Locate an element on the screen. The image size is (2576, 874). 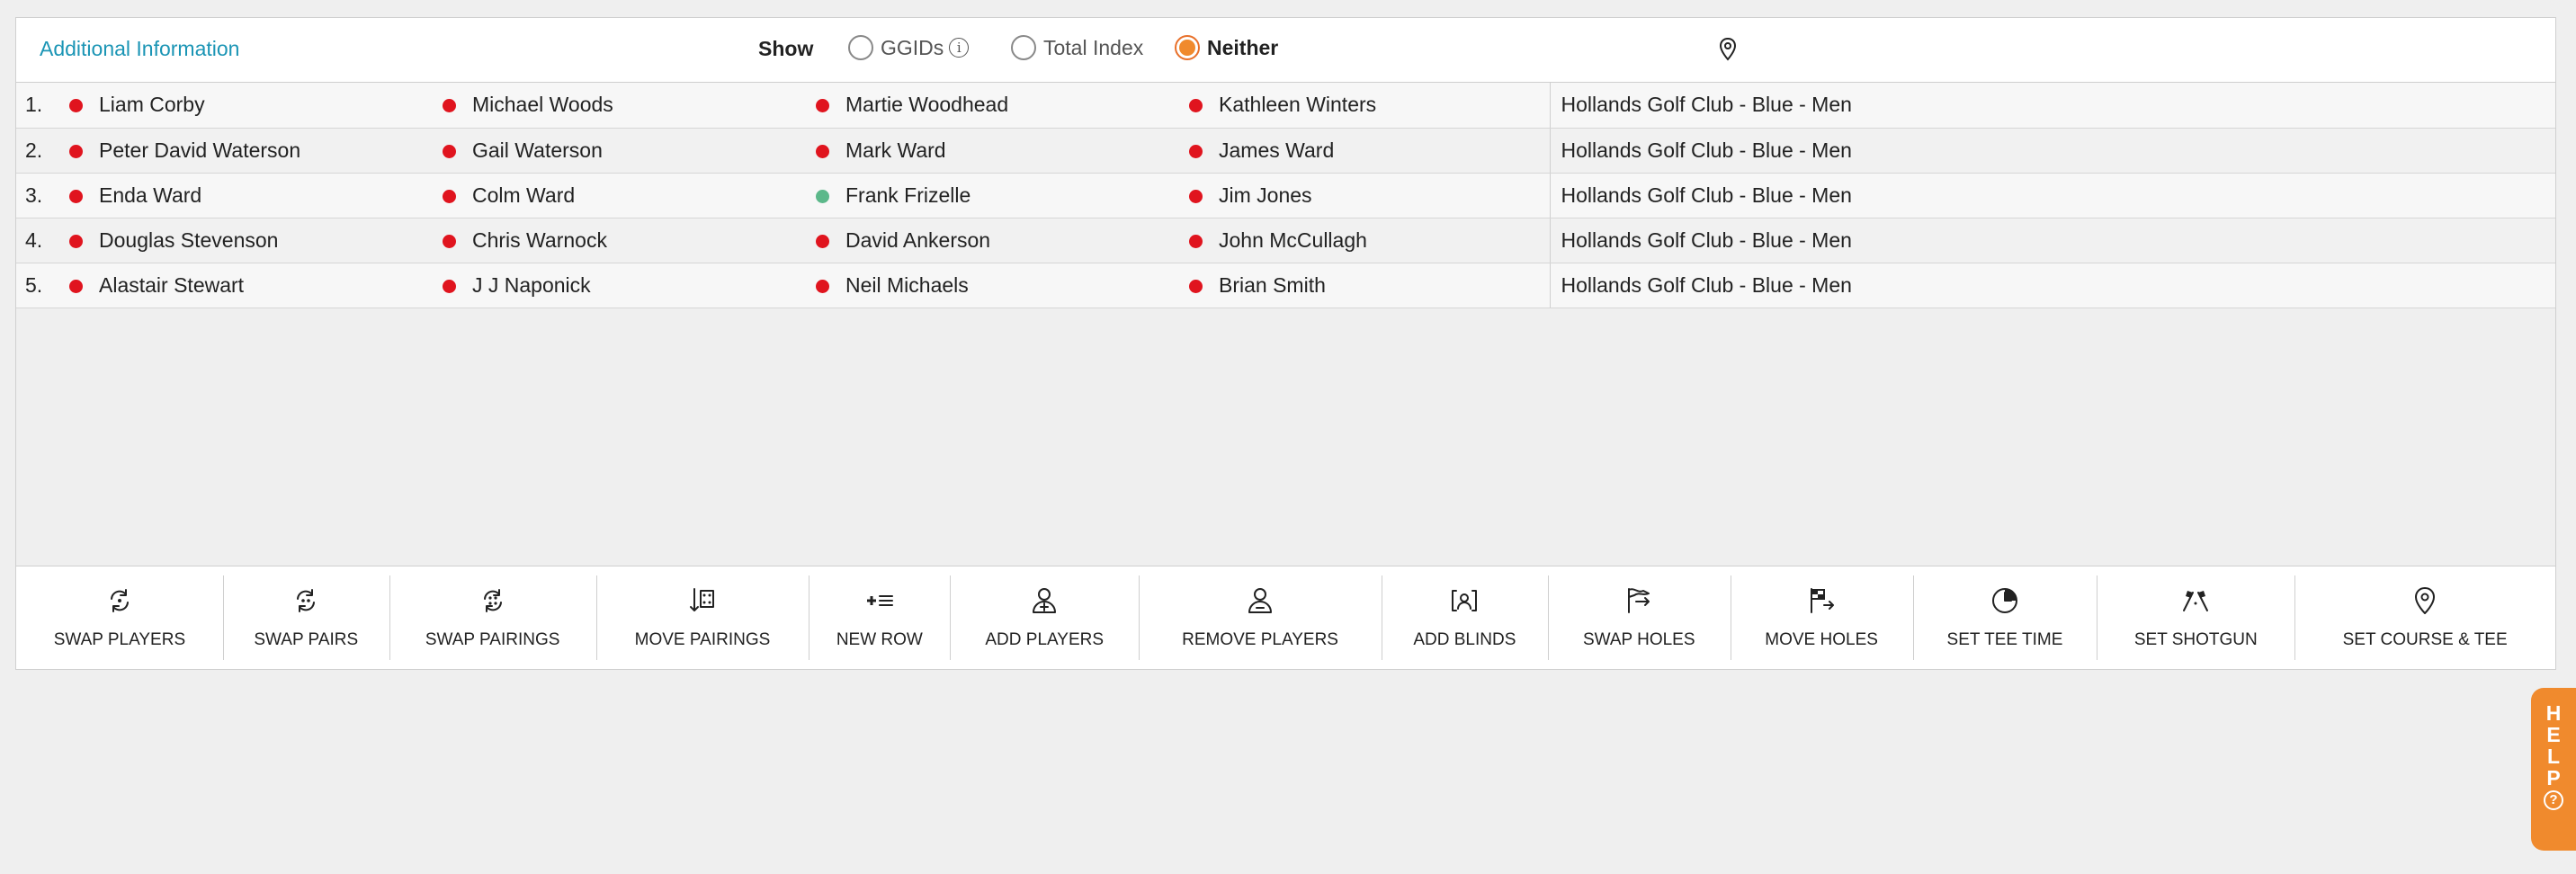
player-cell: Alastair Stewart is located at coordinates (243, 285).